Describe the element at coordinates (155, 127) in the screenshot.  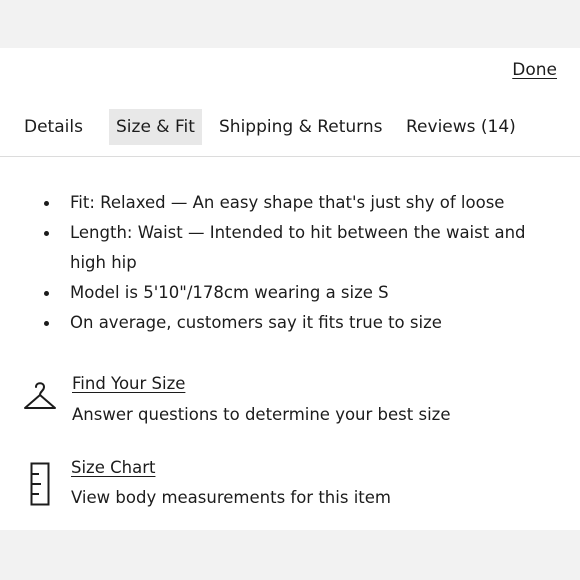
I see `tab-size-fit: Size & Fit` at that location.